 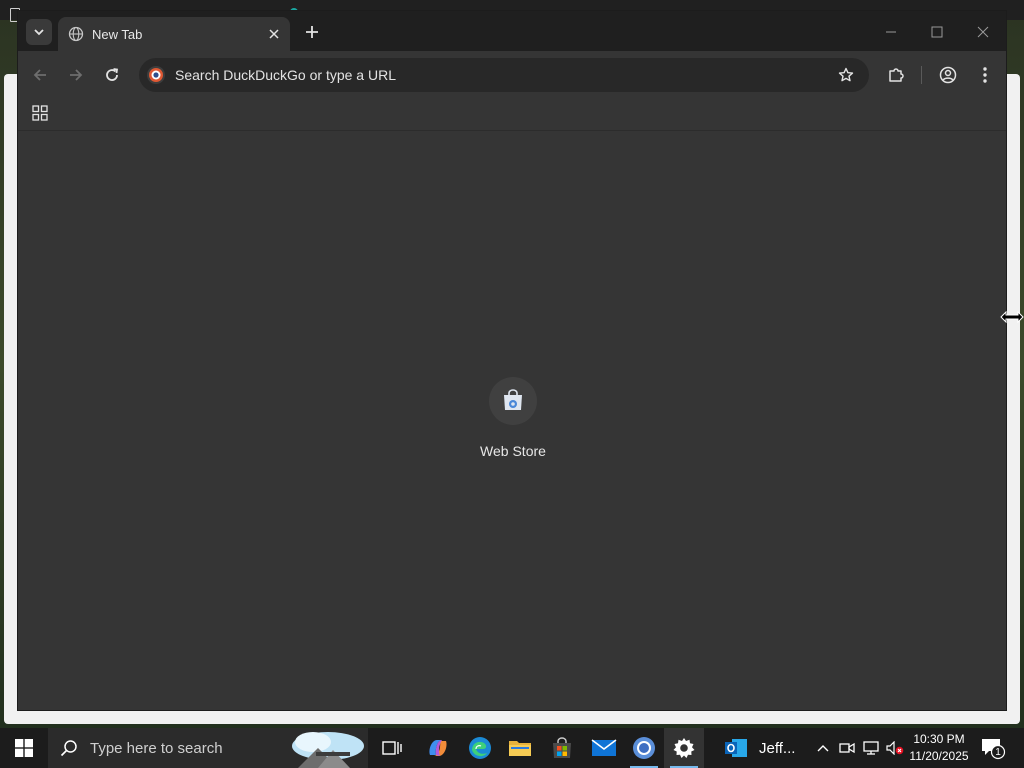 I want to click on network-button, so click(x=871, y=748).